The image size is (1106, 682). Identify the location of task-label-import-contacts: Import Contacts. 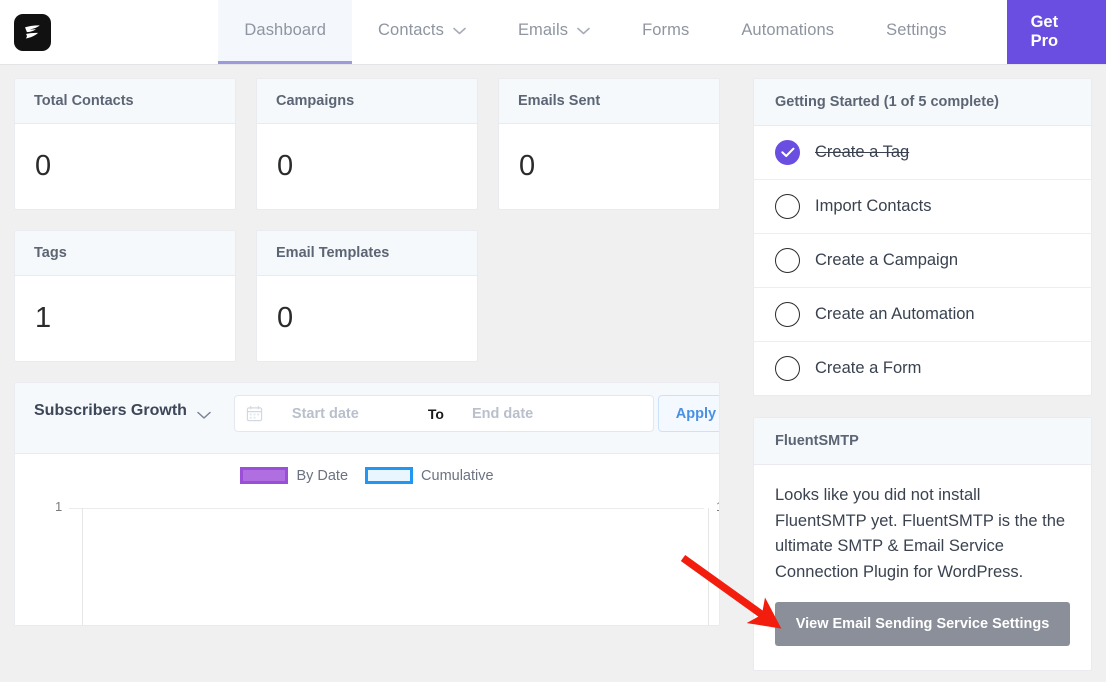
(873, 206).